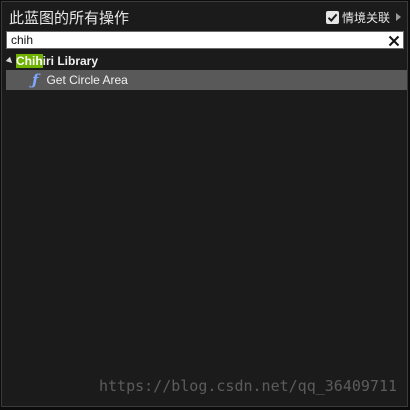  What do you see at coordinates (365, 17) in the screenshot?
I see `context-sensitive-label: 情境关联` at bounding box center [365, 17].